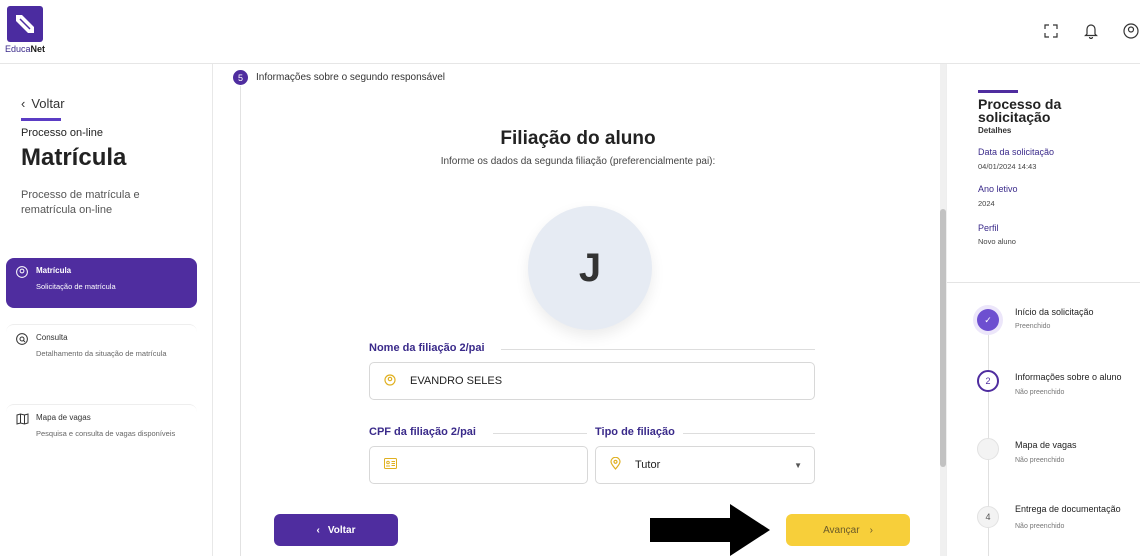 The image size is (1140, 556). Describe the element at coordinates (390, 381) in the screenshot. I see `user-pin-icon` at that location.